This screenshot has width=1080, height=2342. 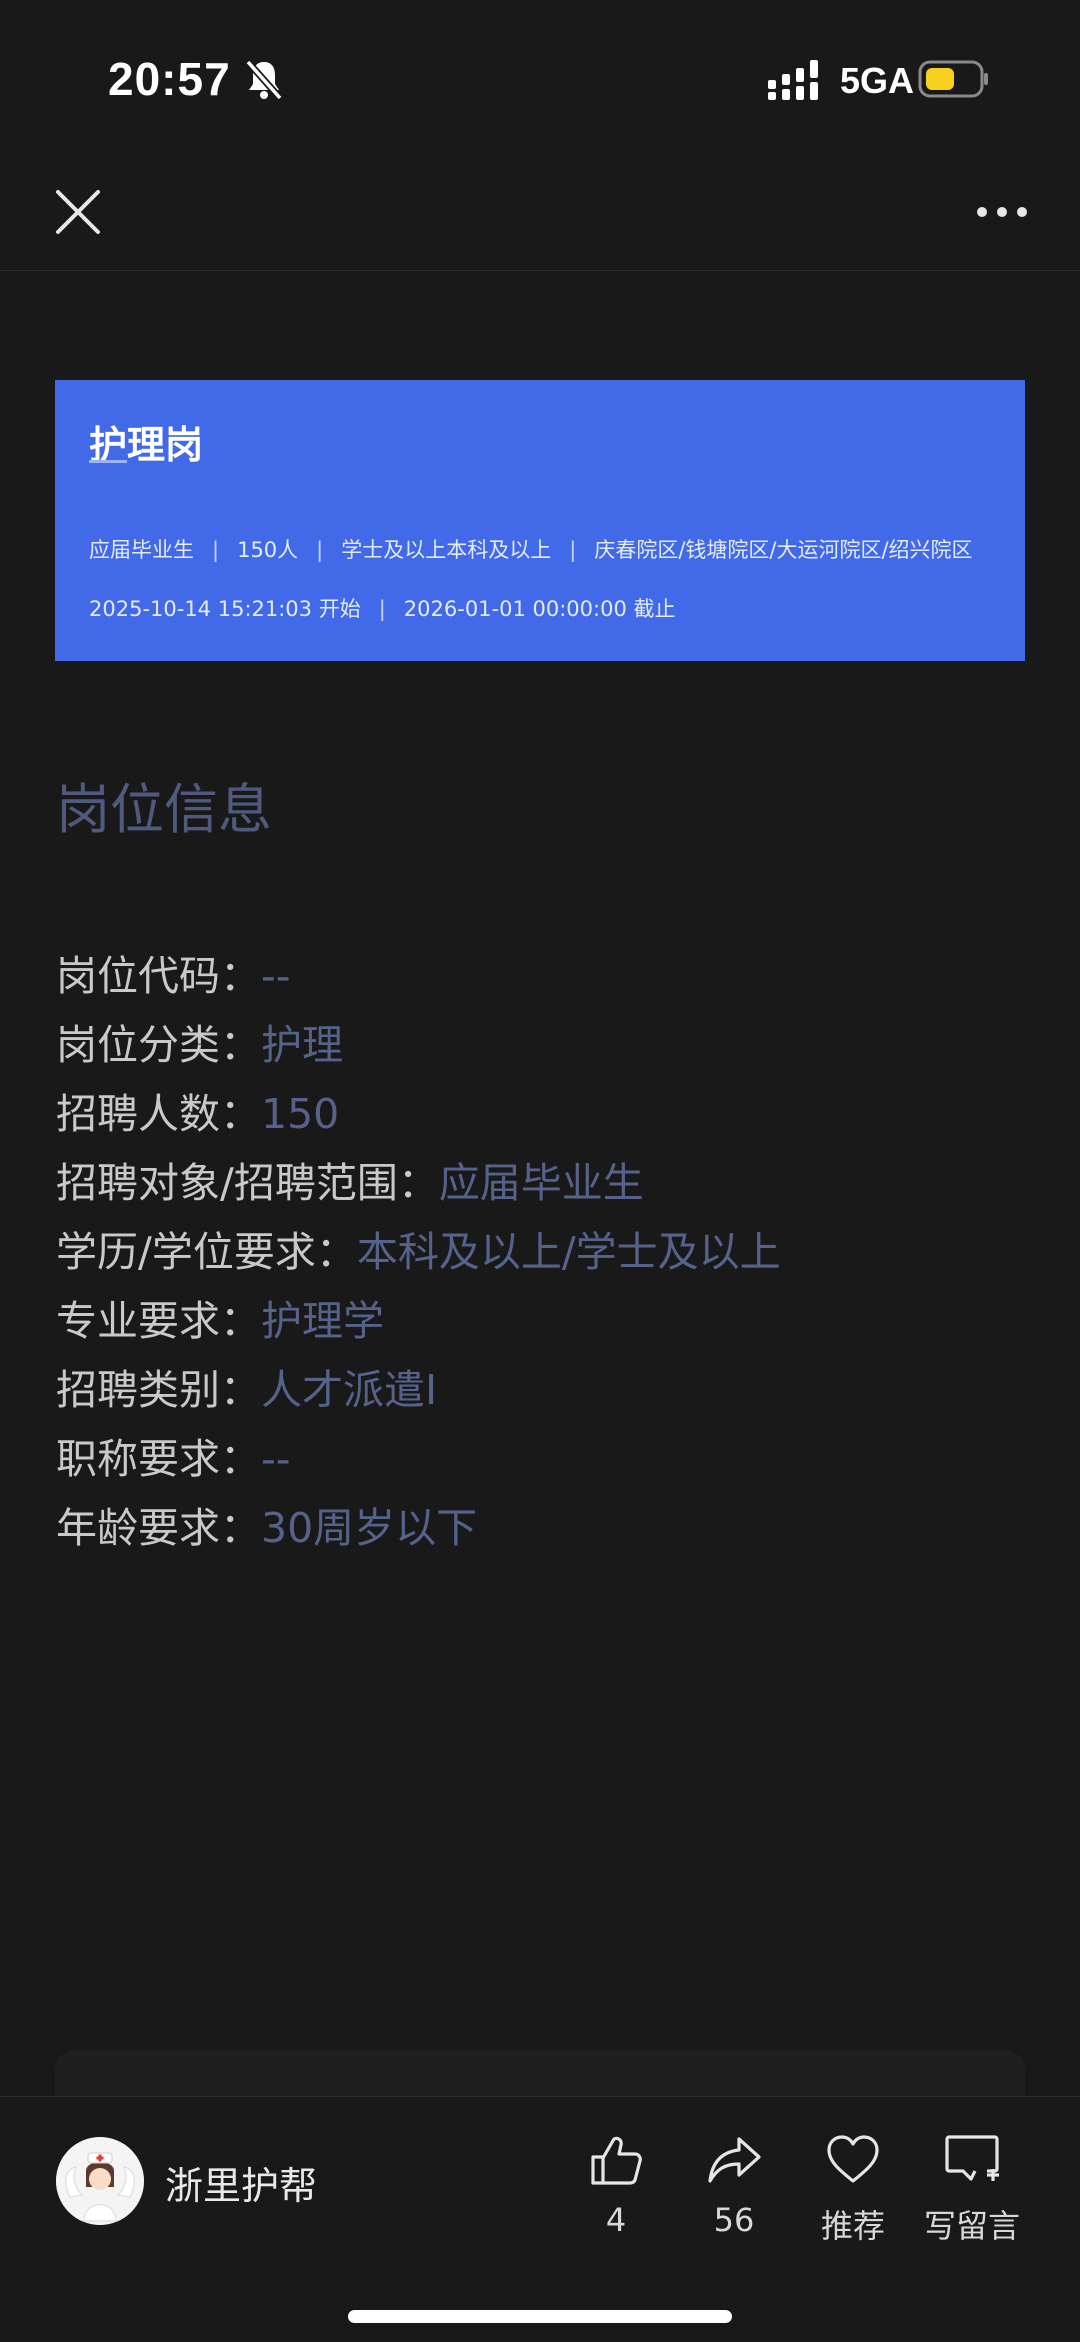 I want to click on info-row-title-req: 职称要求：--, so click(x=418, y=1465).